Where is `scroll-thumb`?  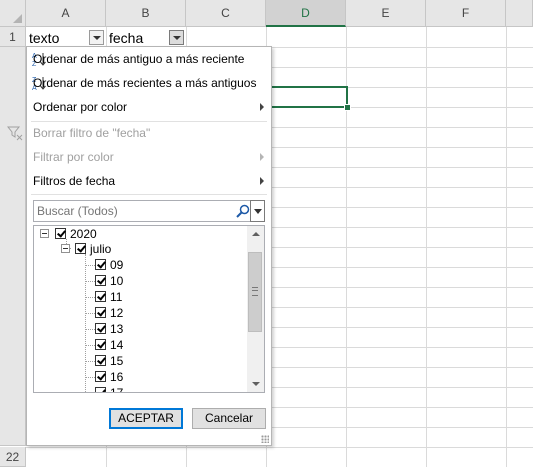
scroll-thumb is located at coordinates (255, 292).